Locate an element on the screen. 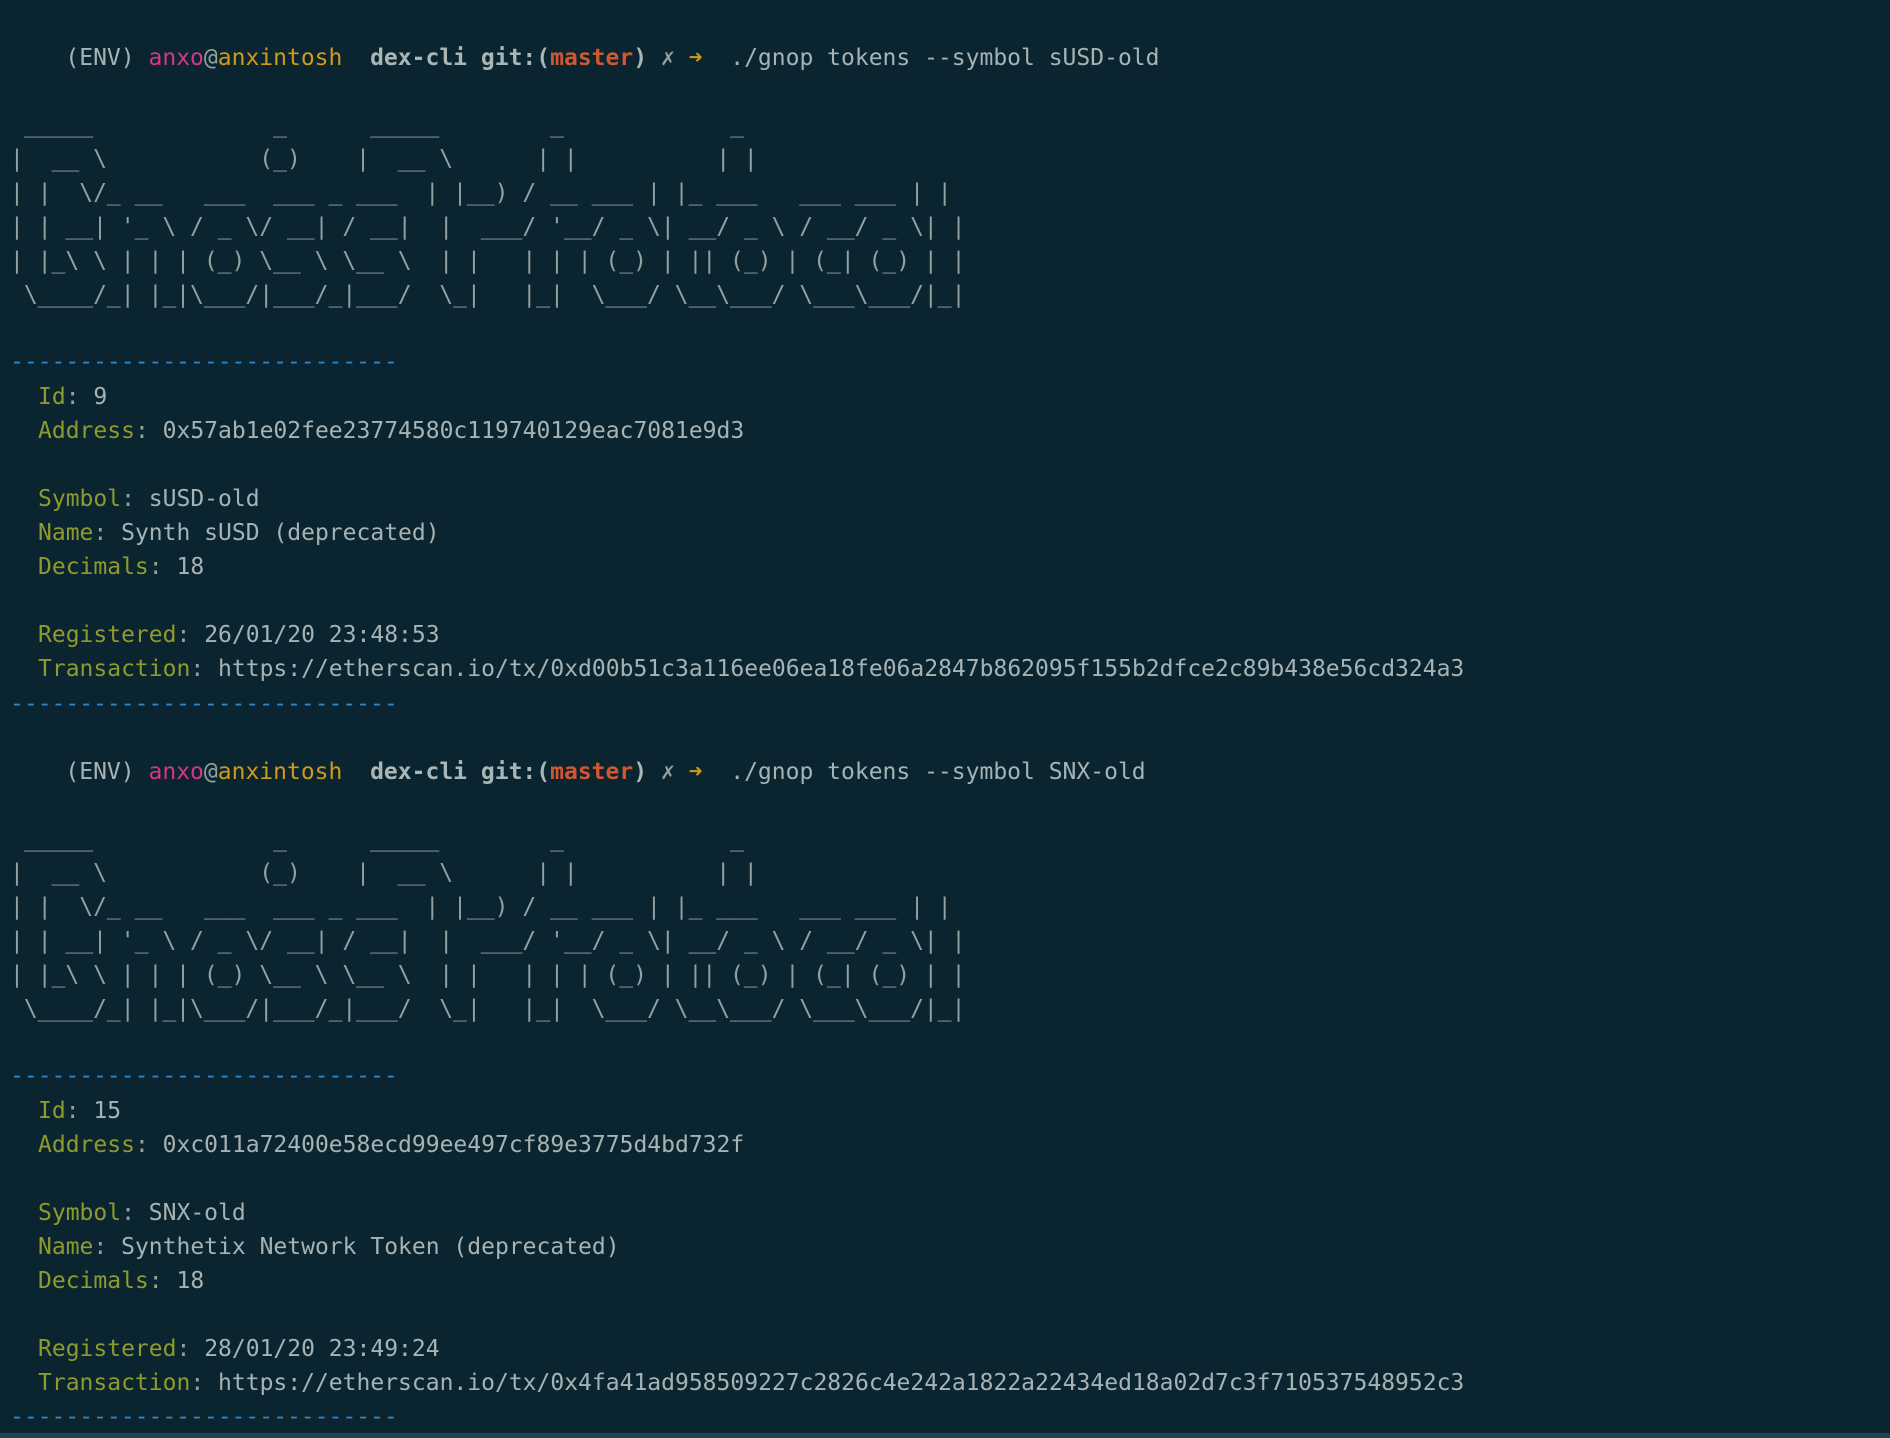 The width and height of the screenshot is (1890, 1438). field-registered: Registered: 28/01/20 23:49:24 is located at coordinates (239, 1349).